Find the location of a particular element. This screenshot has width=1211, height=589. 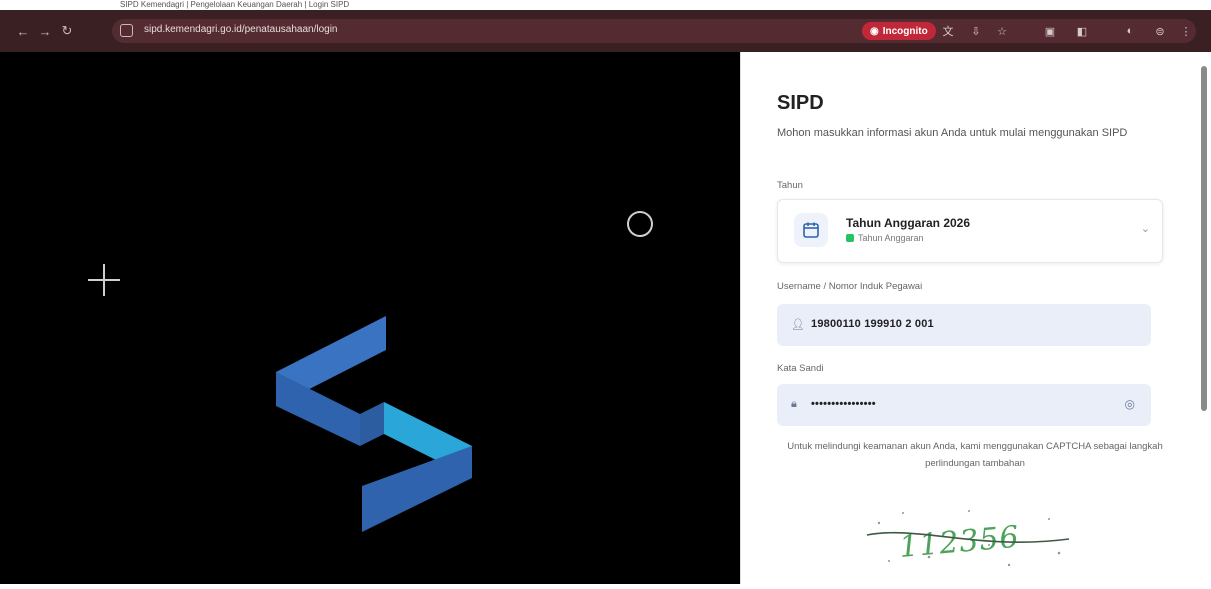

scrollbar is located at coordinates (1204, 238).